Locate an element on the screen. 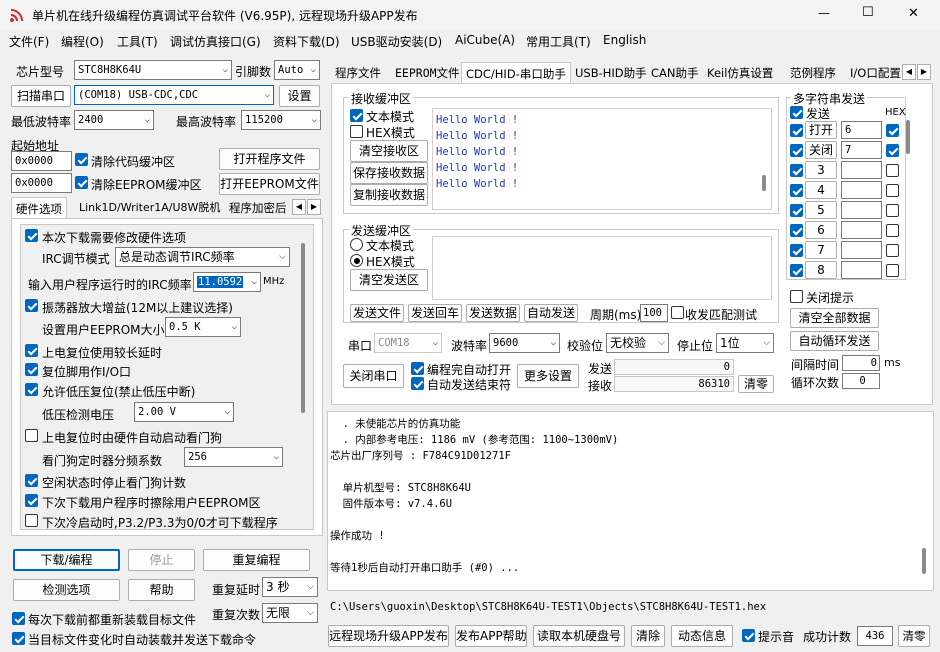 The image size is (940, 652). irc-mode-select: 总是动态调节IRC频率 ⌵ is located at coordinates (202, 257).